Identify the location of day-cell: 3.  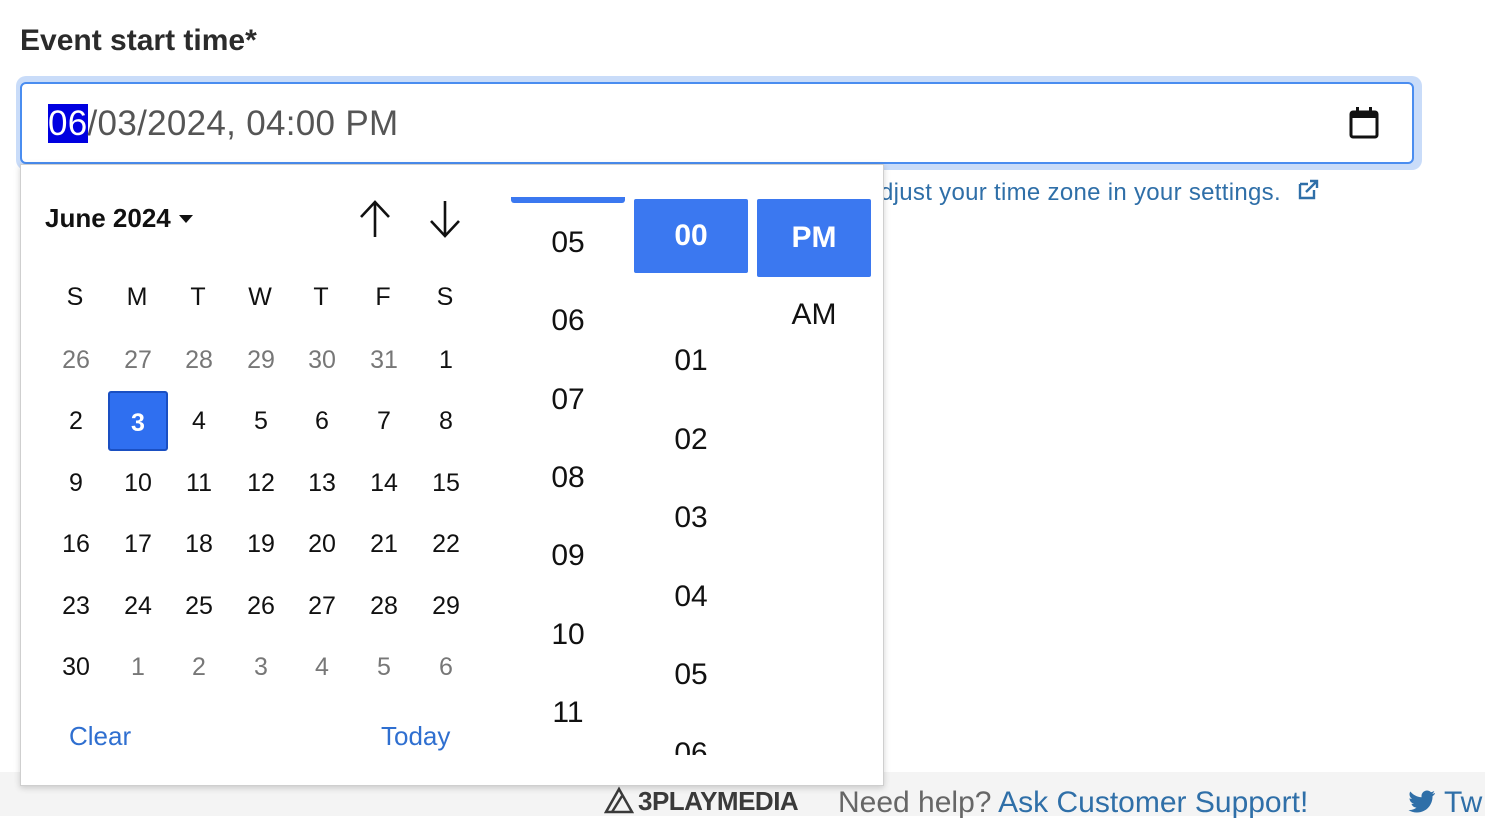
(261, 667).